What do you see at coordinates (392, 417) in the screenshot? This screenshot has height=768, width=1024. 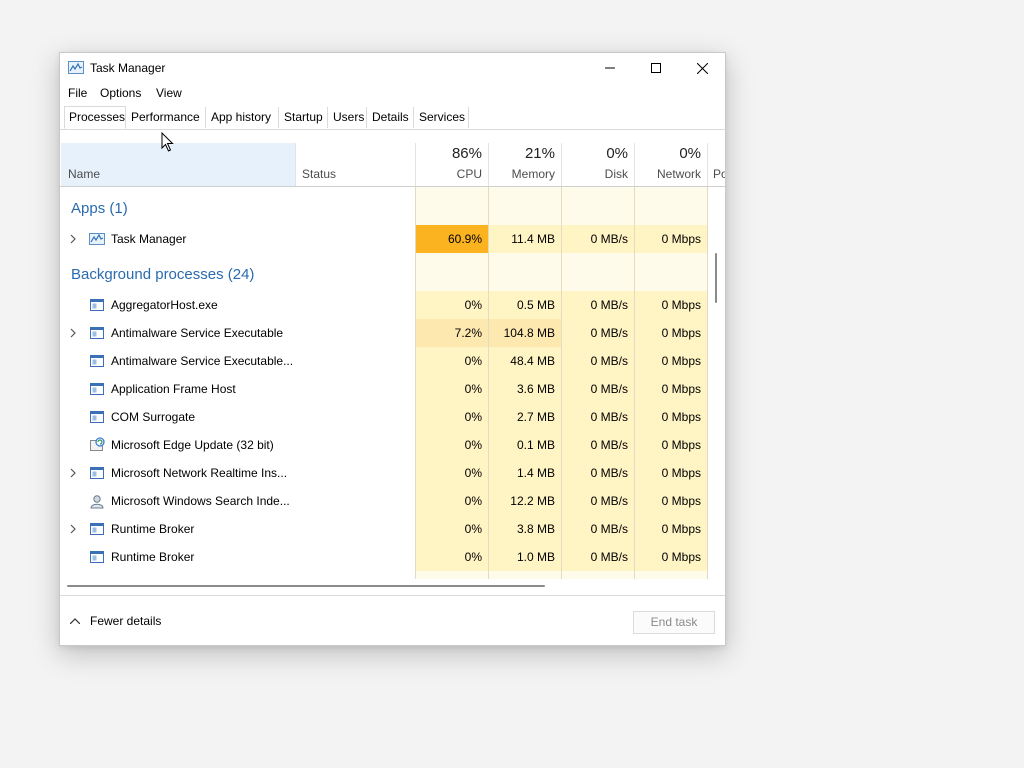 I see `process-row: COM Surrogate 0% 2.7 MB 0 MB/s 0 Mbps` at bounding box center [392, 417].